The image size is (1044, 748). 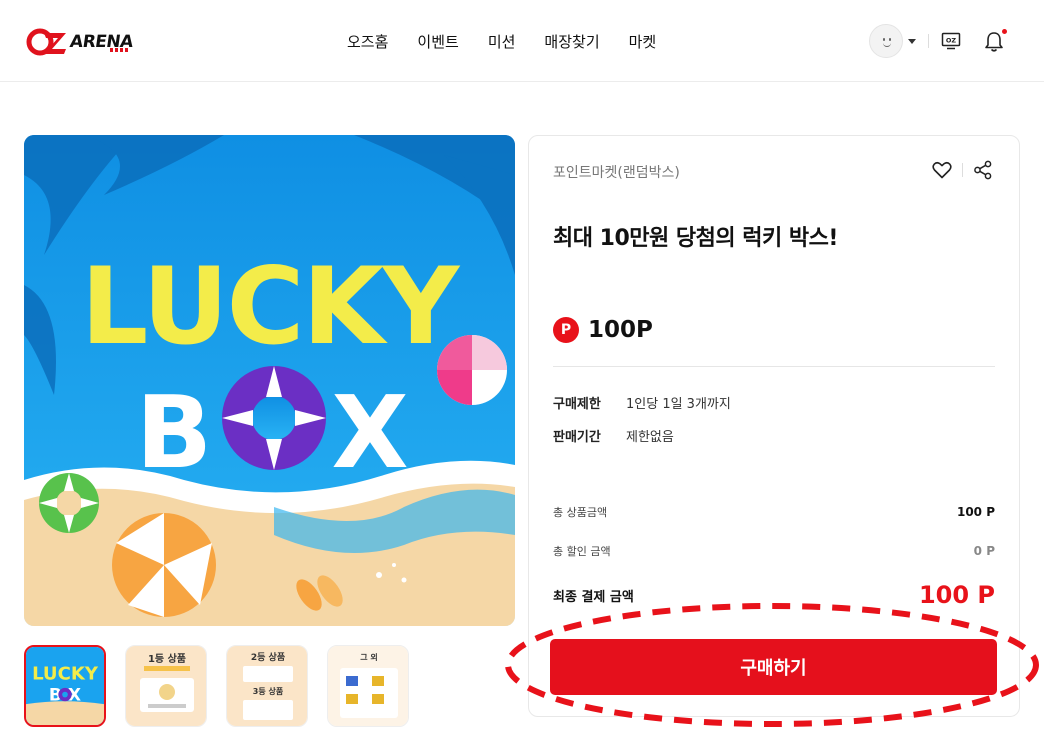 I want to click on thumbnail-3: 2등 상품 3등 상품, so click(x=267, y=686).